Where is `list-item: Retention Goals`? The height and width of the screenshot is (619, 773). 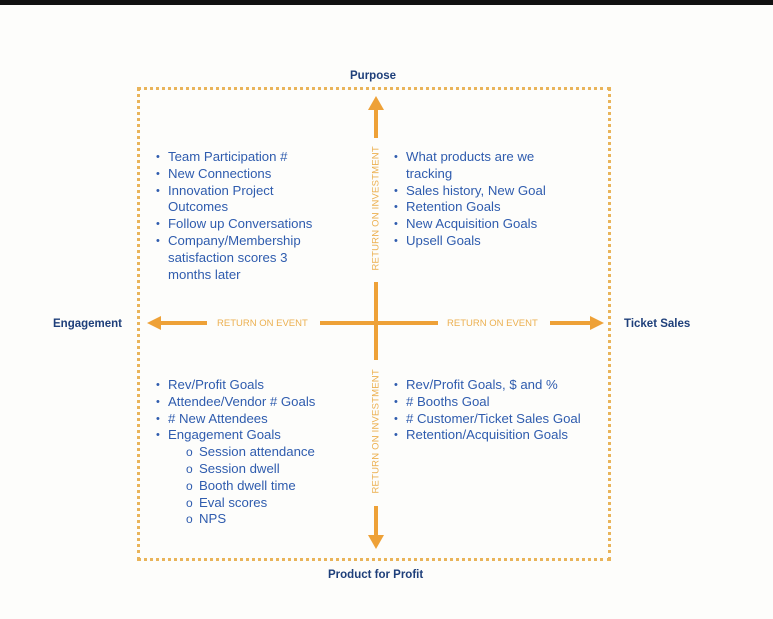 list-item: Retention Goals is located at coordinates (499, 207).